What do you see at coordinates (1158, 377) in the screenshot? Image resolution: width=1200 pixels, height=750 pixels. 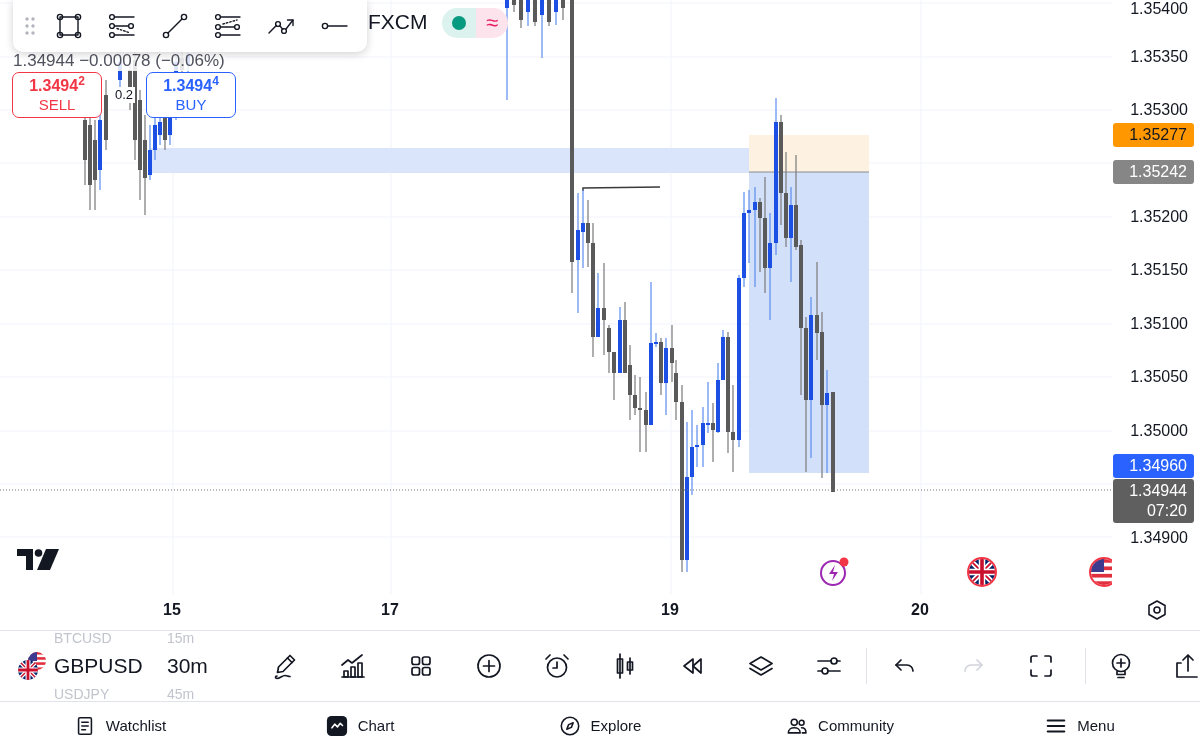 I see `price-label: 1.35050` at bounding box center [1158, 377].